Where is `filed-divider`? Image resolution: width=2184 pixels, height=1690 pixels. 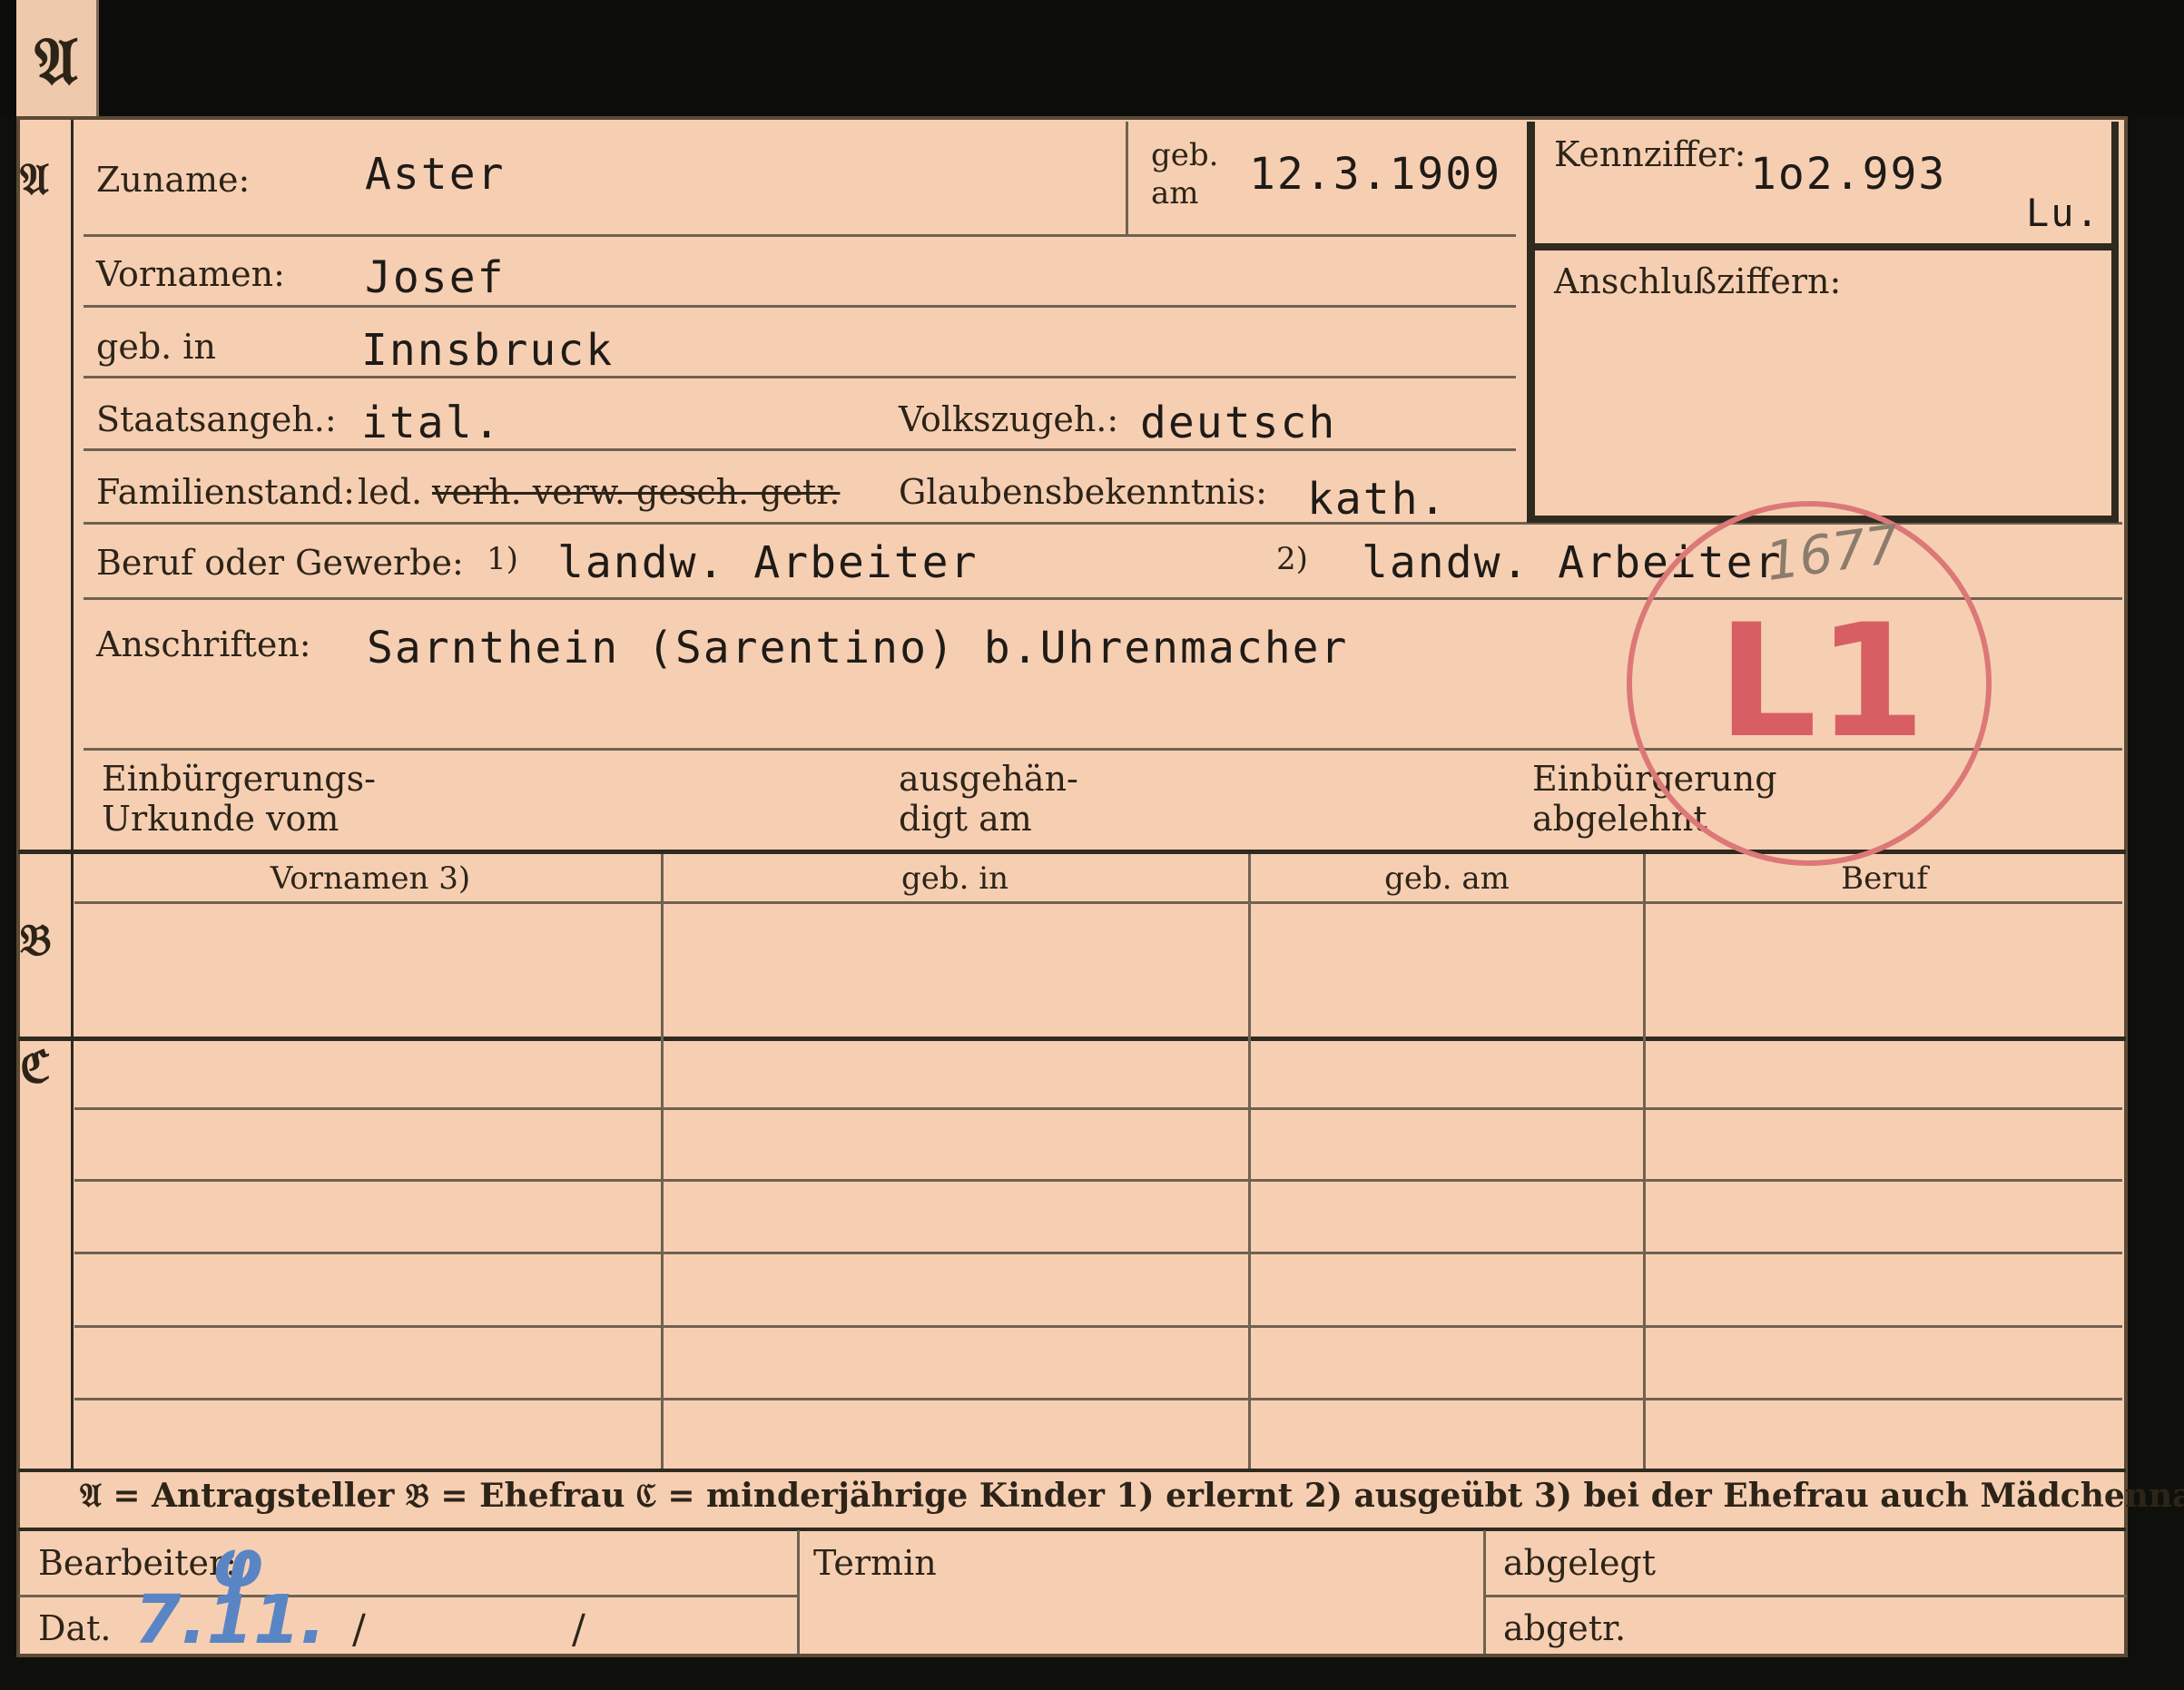
filed-divider is located at coordinates (1484, 1592).